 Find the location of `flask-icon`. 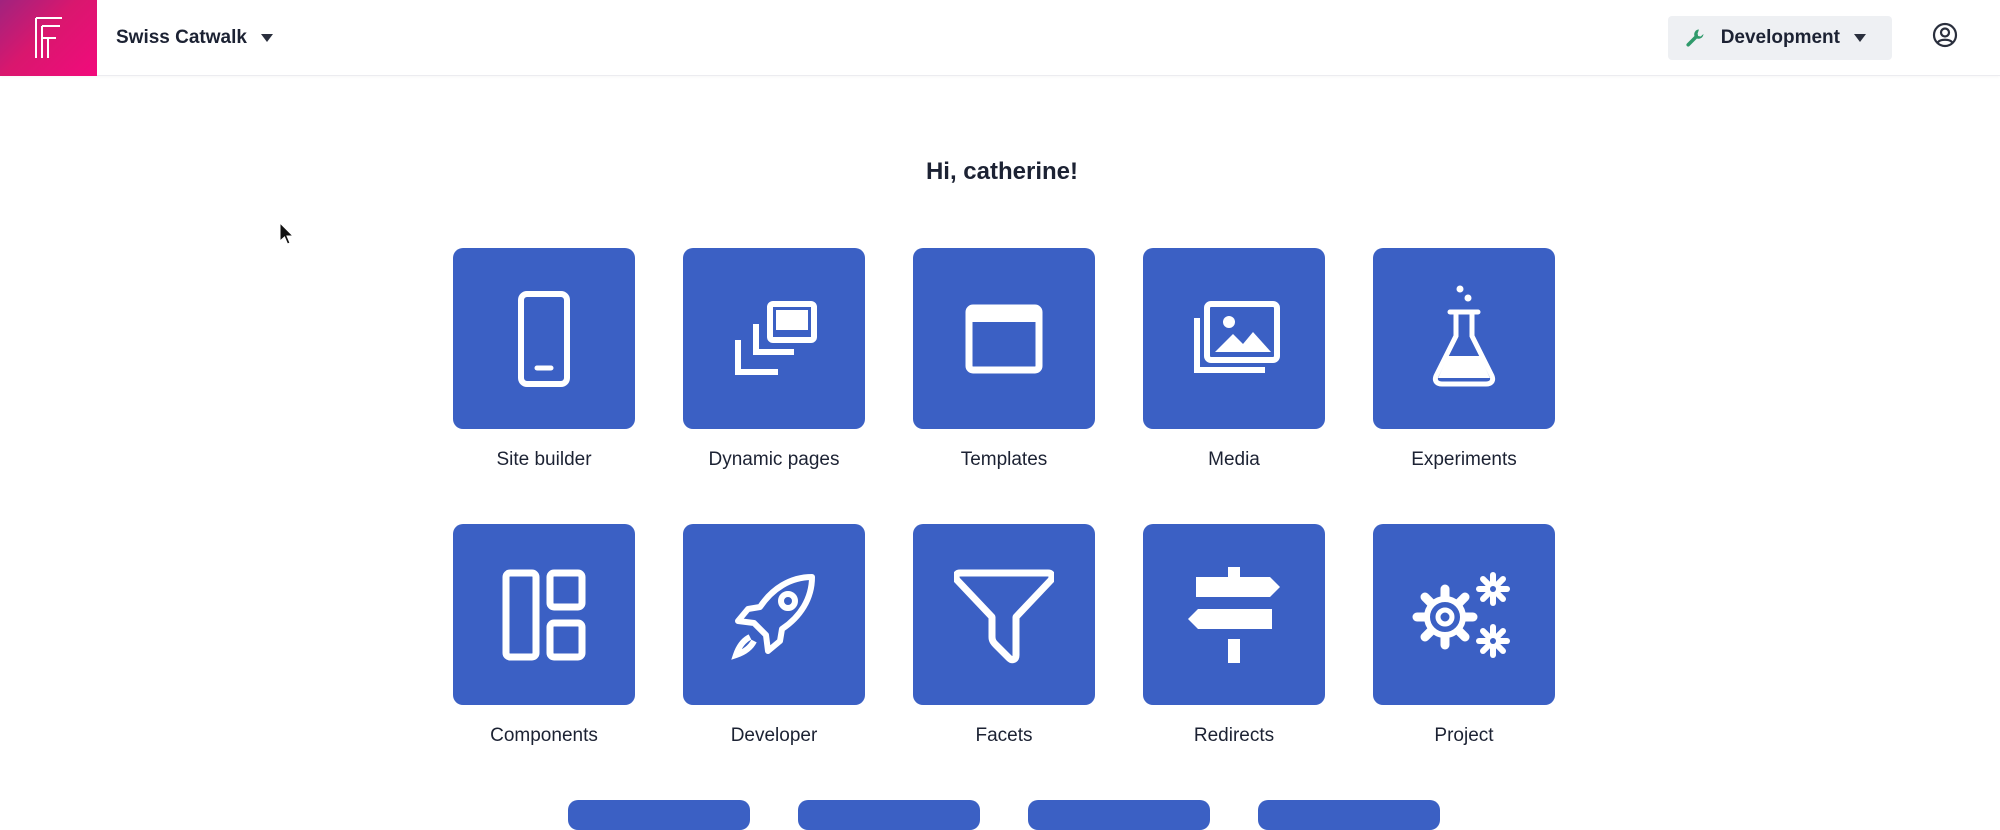

flask-icon is located at coordinates (1464, 335).